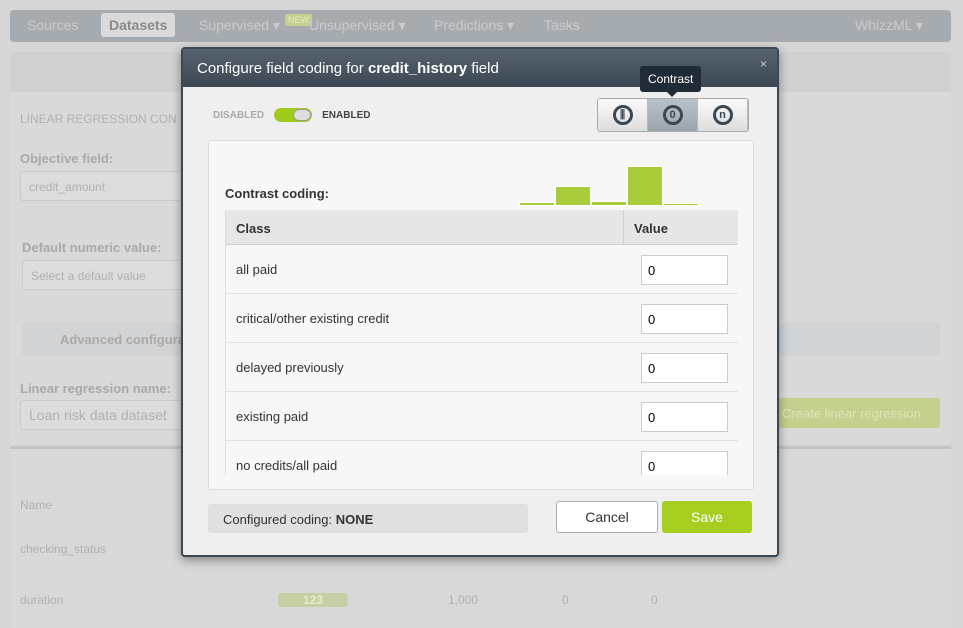 The height and width of the screenshot is (628, 963). Describe the element at coordinates (239, 115) in the screenshot. I see `disabled-label: DISABLED` at that location.